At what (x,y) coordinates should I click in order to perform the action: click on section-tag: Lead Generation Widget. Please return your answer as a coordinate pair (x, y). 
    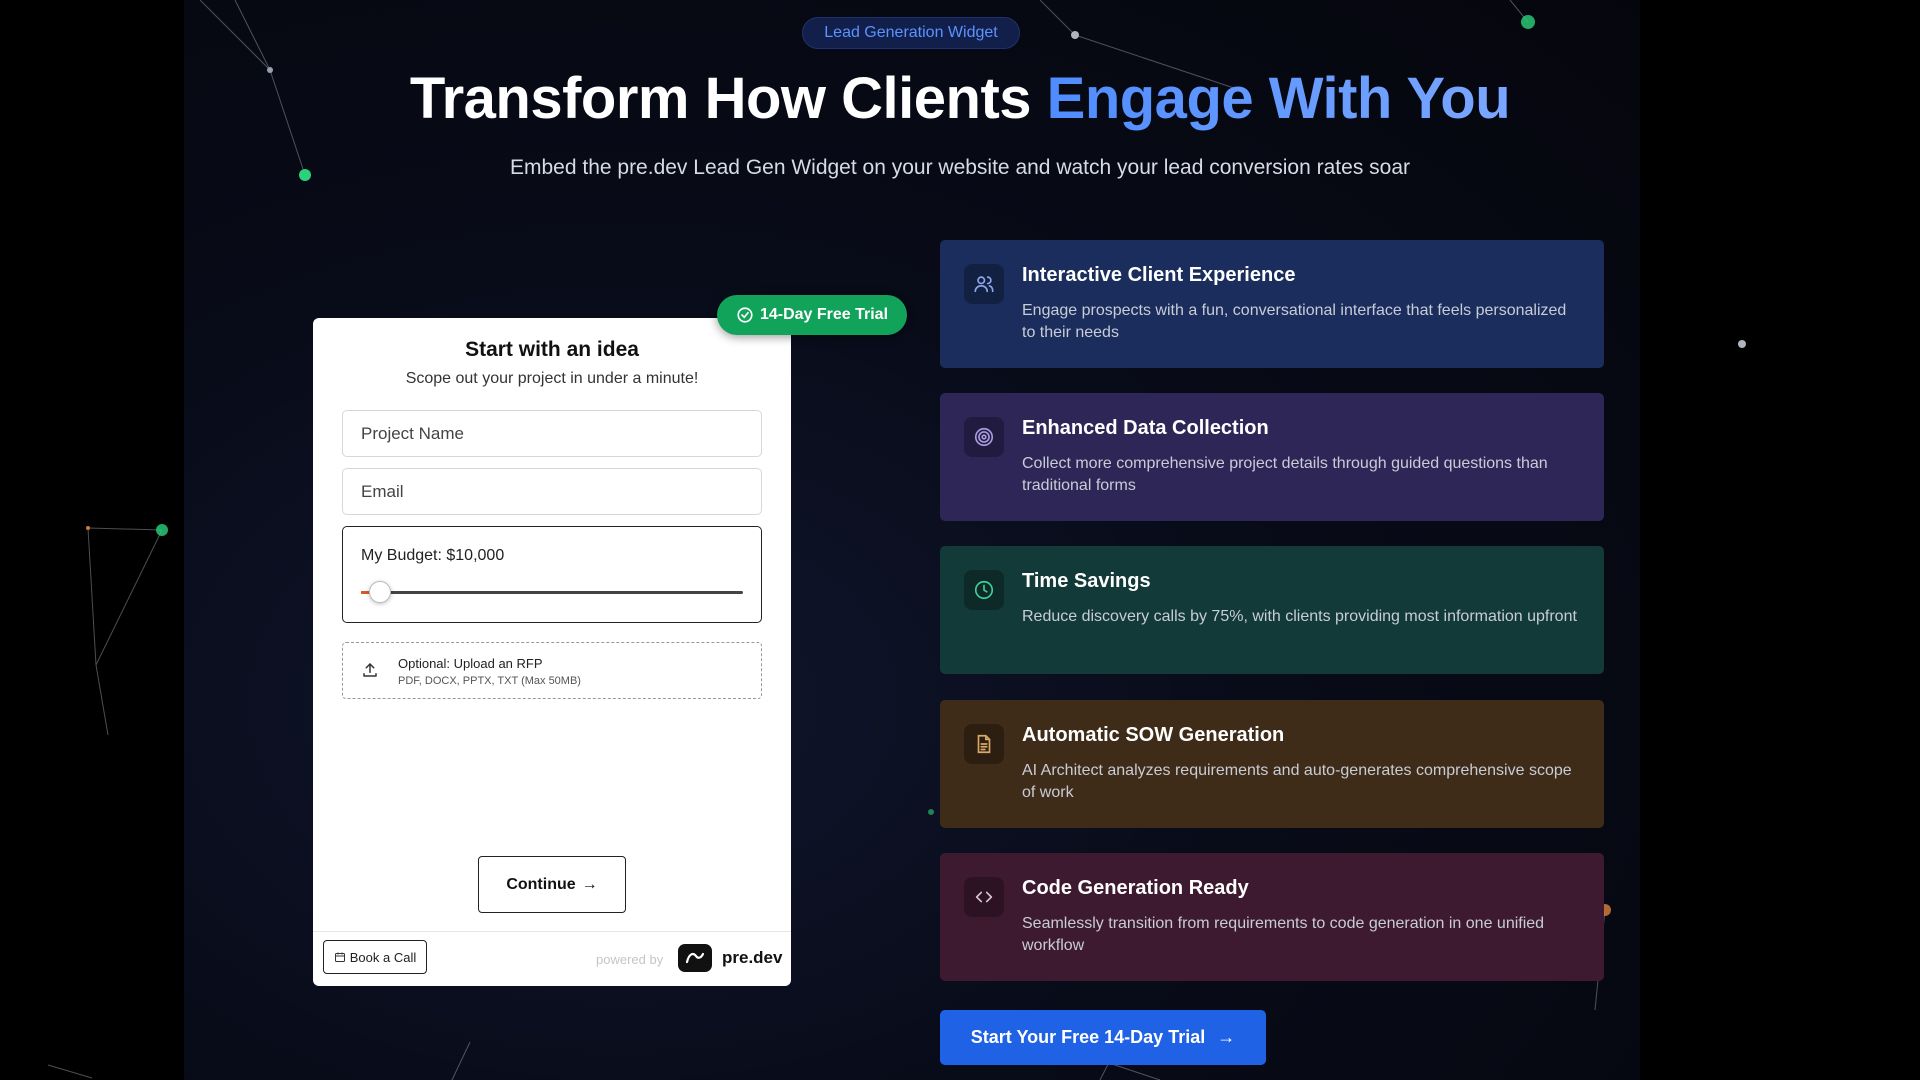
    Looking at the image, I should click on (911, 33).